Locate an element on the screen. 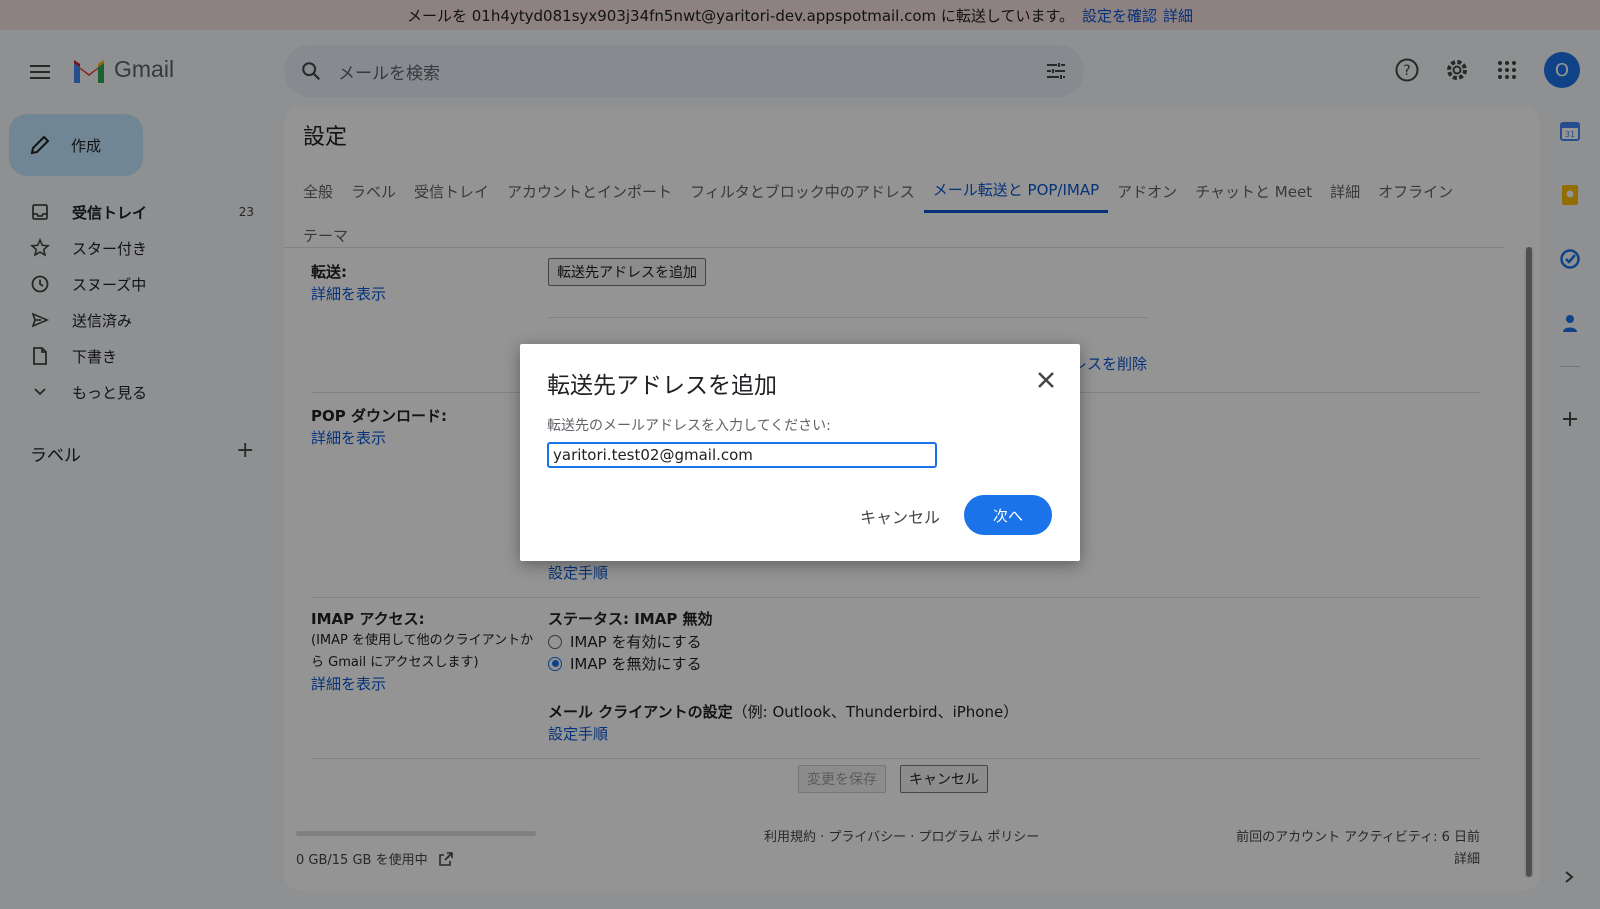 The width and height of the screenshot is (1600, 909). dialog-prompt: 転送先のメールアドレスを入力してください: is located at coordinates (689, 426).